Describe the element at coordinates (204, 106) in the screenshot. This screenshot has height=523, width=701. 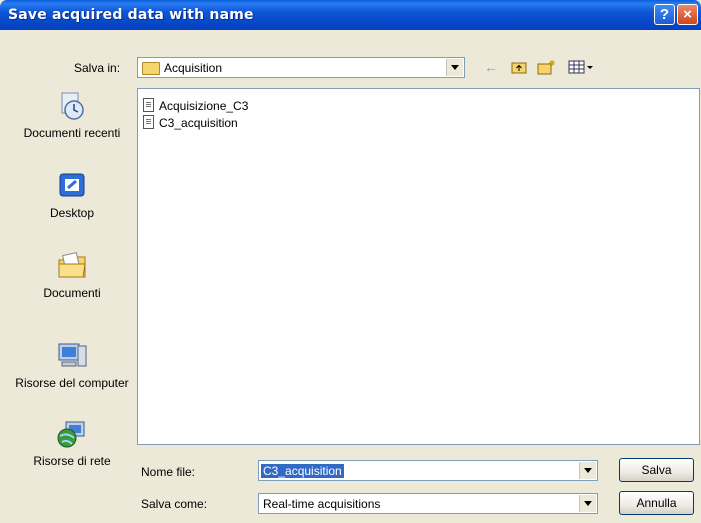
I see `file-name: Acquisizione_C3` at that location.